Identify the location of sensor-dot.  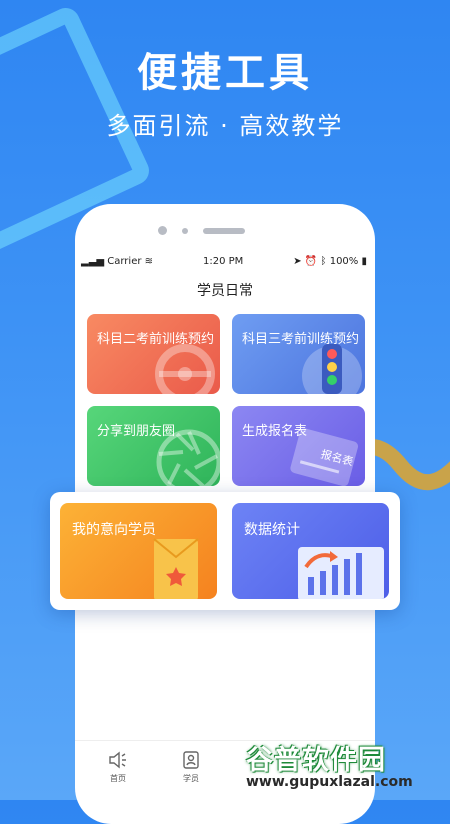
(185, 231).